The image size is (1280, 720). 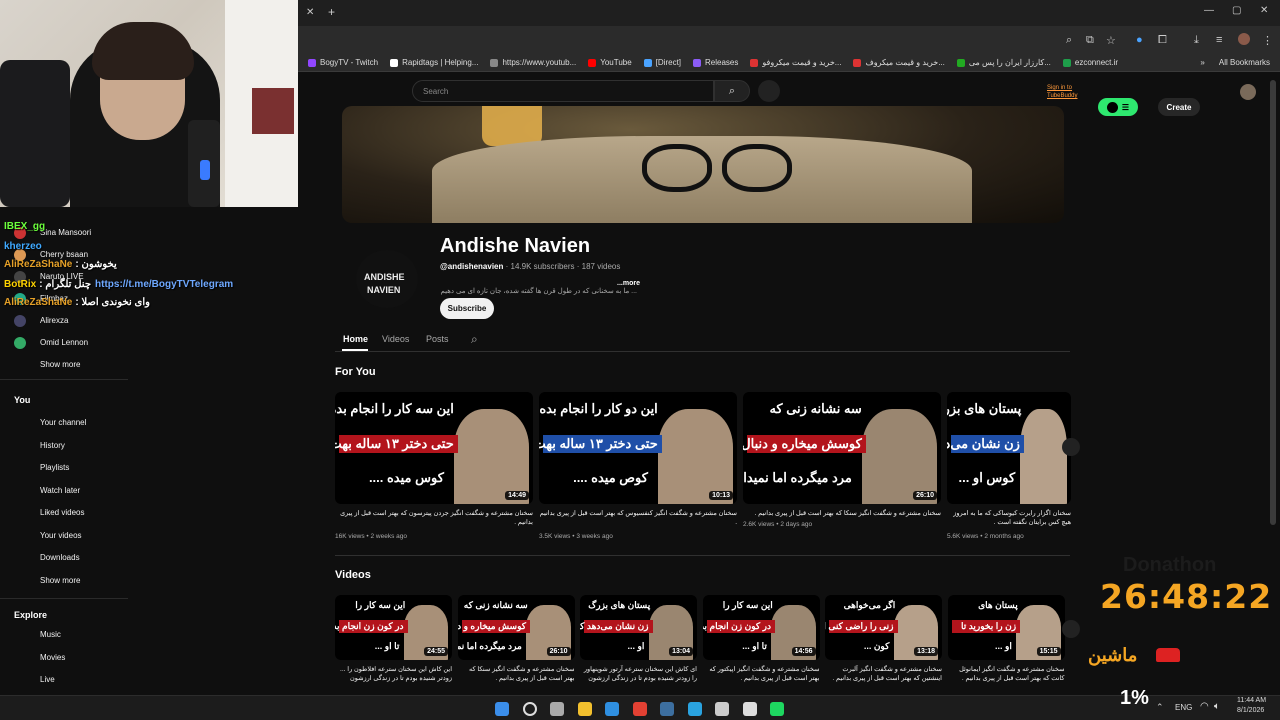 I want to click on more-link: ...more, so click(x=628, y=283).